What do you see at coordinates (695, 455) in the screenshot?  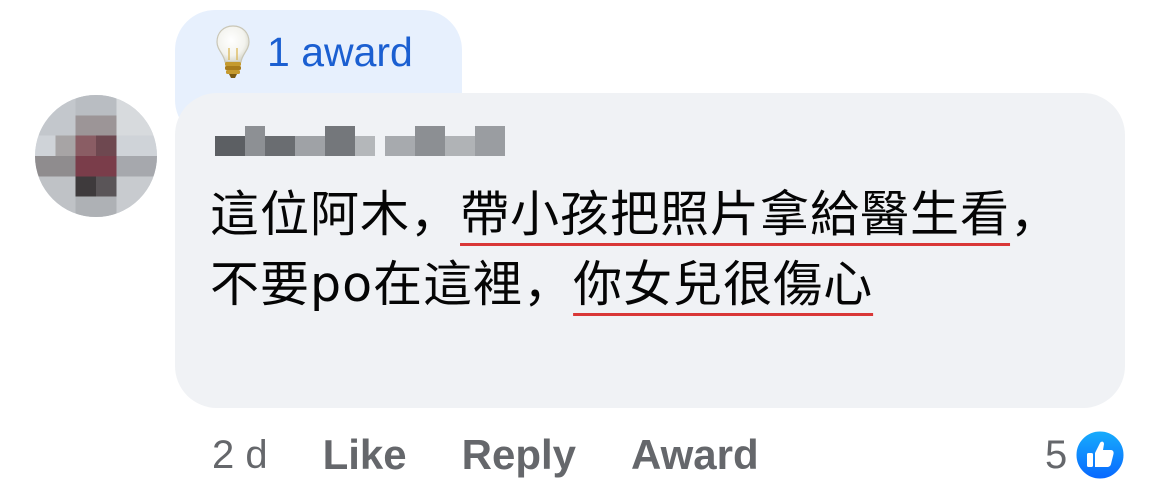 I see `award-button: Award` at bounding box center [695, 455].